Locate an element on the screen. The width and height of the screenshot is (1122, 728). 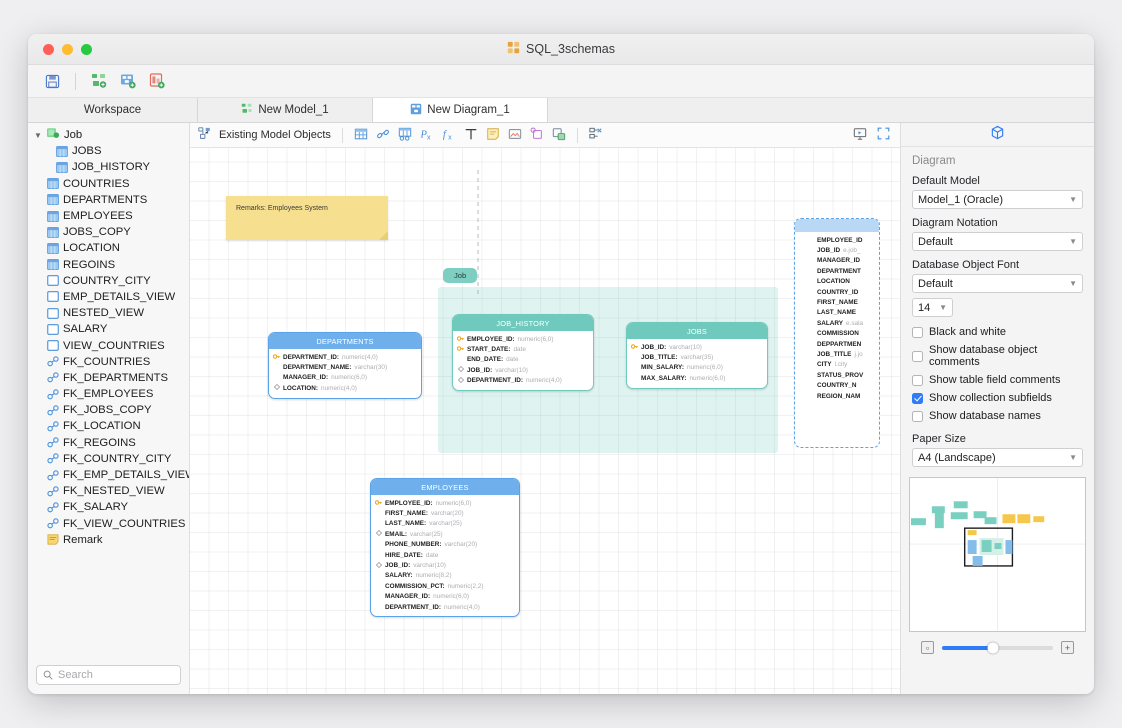
window-controls is located at coordinates (67, 49).